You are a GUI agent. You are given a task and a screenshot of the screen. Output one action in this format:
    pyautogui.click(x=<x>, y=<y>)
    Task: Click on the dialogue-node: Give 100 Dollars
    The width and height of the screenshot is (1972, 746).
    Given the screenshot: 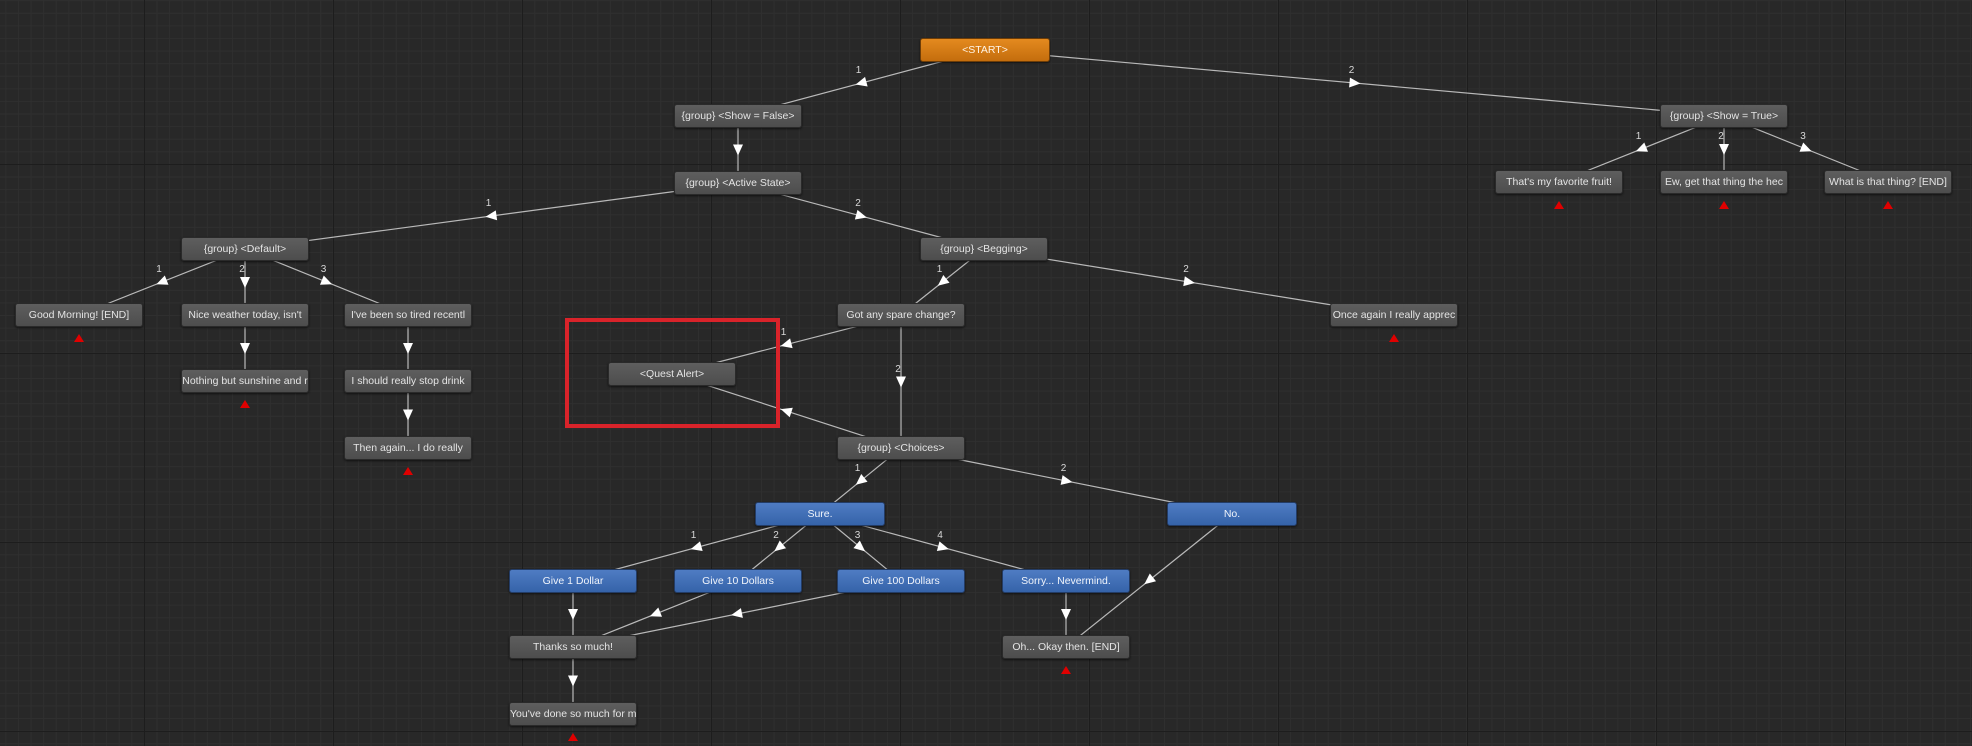 What is the action you would take?
    pyautogui.click(x=901, y=581)
    